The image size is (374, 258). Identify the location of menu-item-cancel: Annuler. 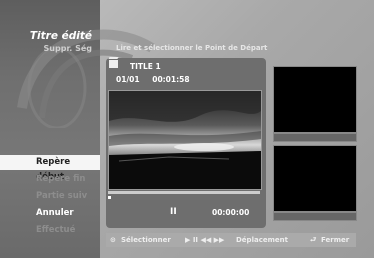
(50, 213).